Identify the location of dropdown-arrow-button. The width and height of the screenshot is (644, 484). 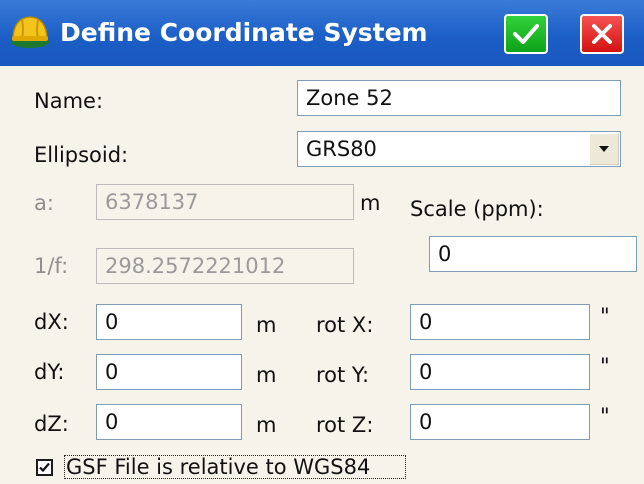
(604, 149).